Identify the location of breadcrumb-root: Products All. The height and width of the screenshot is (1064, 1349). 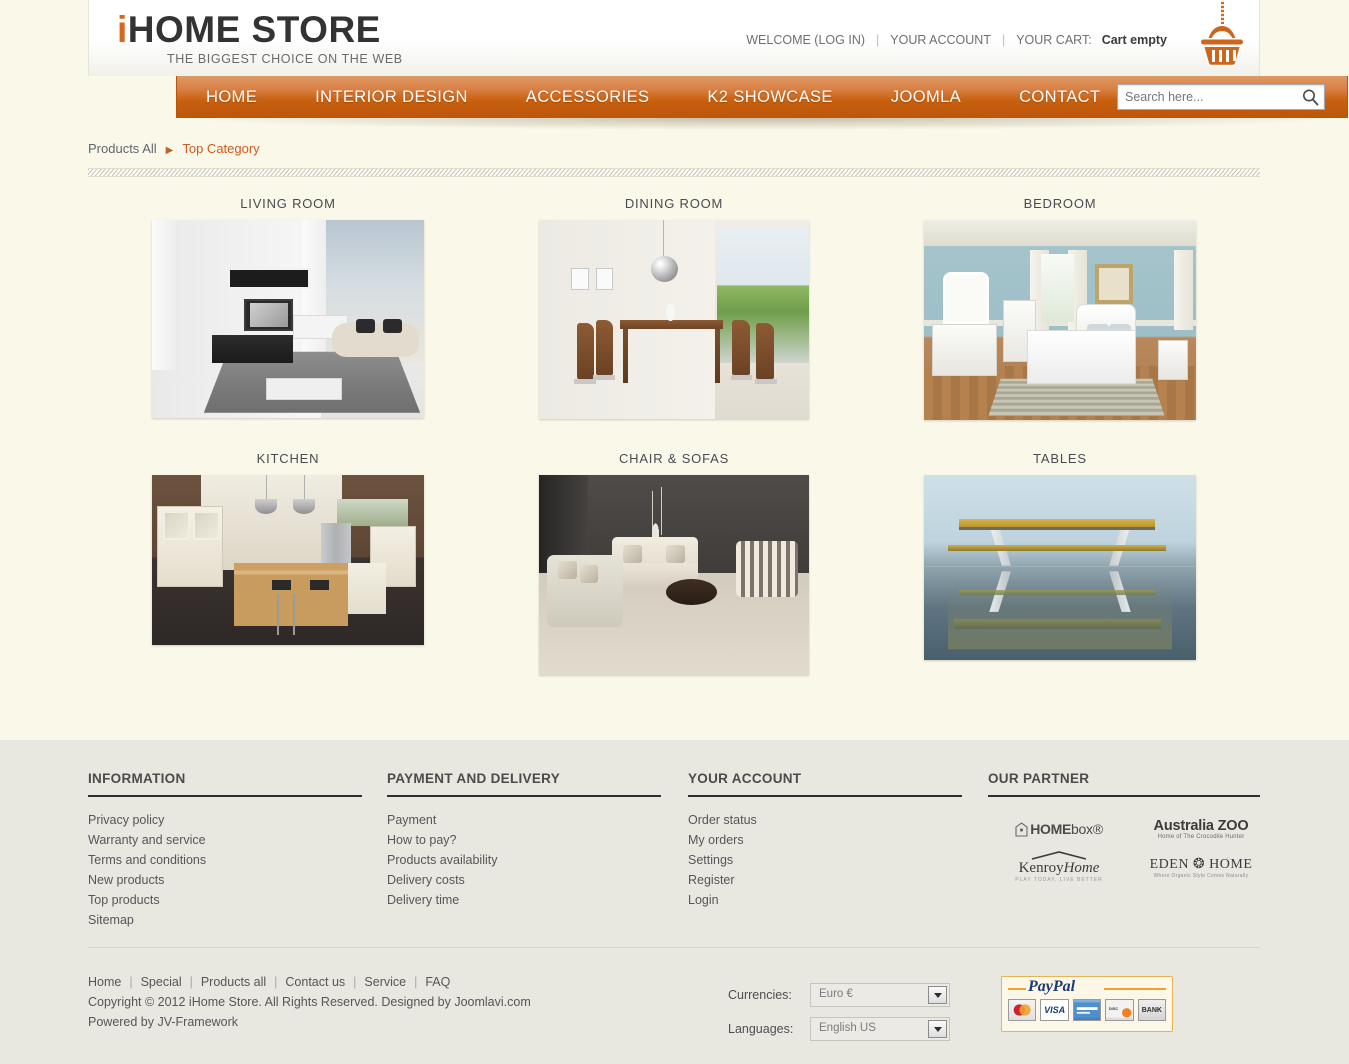
(122, 148).